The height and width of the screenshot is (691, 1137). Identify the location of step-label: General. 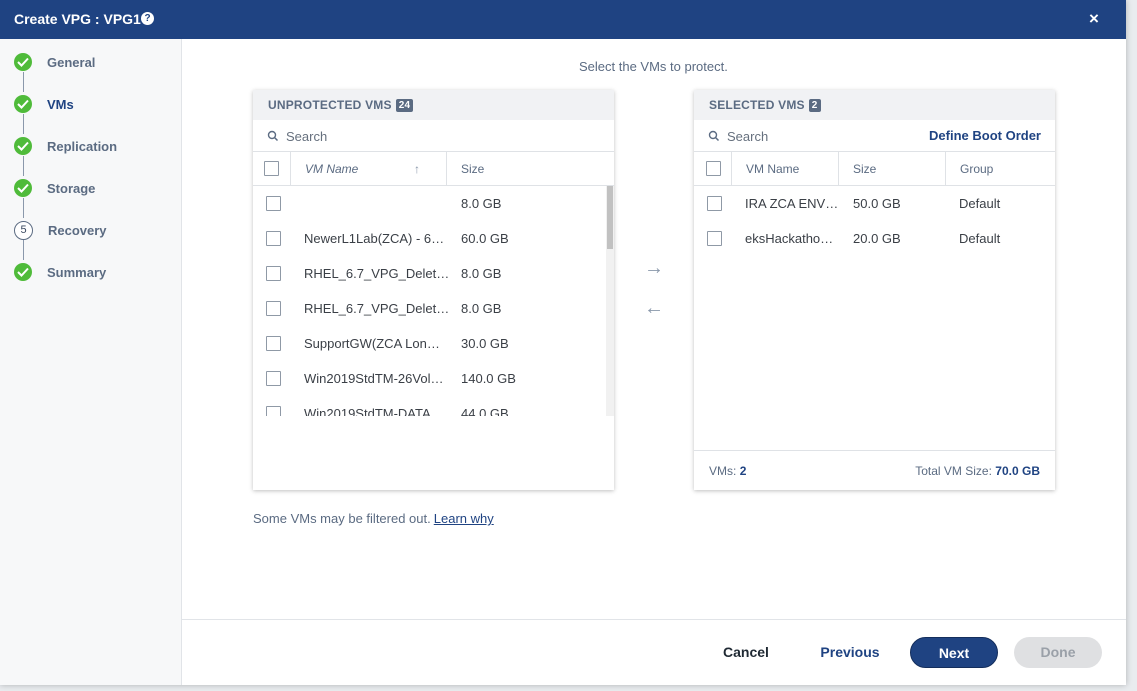
(71, 62).